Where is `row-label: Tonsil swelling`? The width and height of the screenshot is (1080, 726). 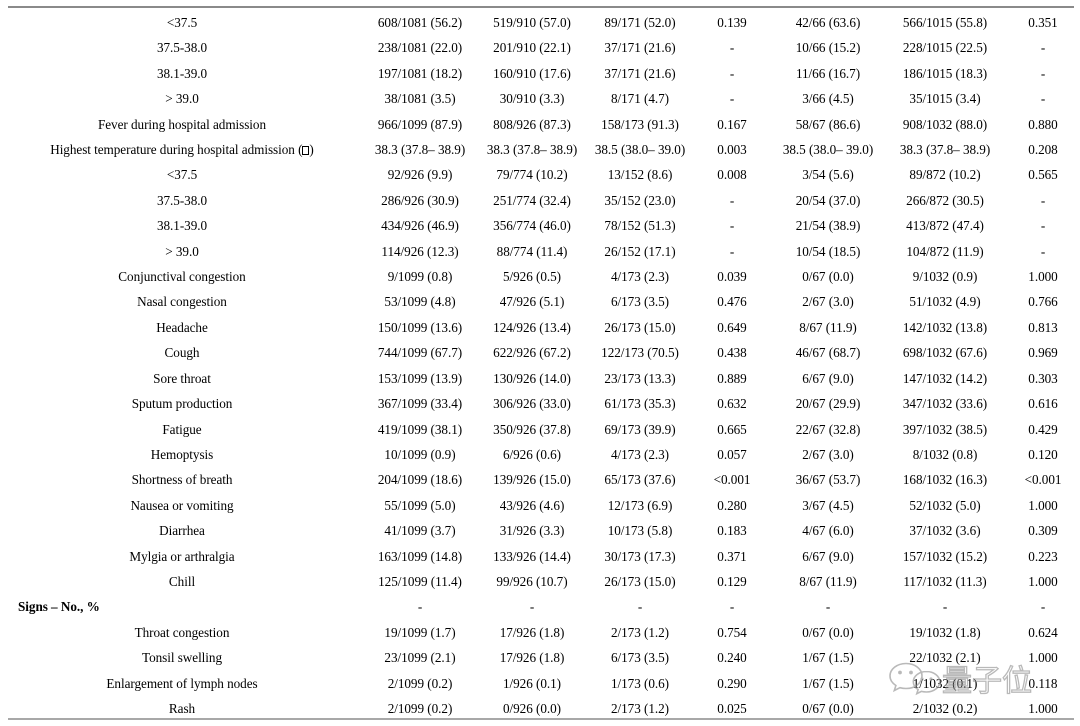 row-label: Tonsil swelling is located at coordinates (182, 658).